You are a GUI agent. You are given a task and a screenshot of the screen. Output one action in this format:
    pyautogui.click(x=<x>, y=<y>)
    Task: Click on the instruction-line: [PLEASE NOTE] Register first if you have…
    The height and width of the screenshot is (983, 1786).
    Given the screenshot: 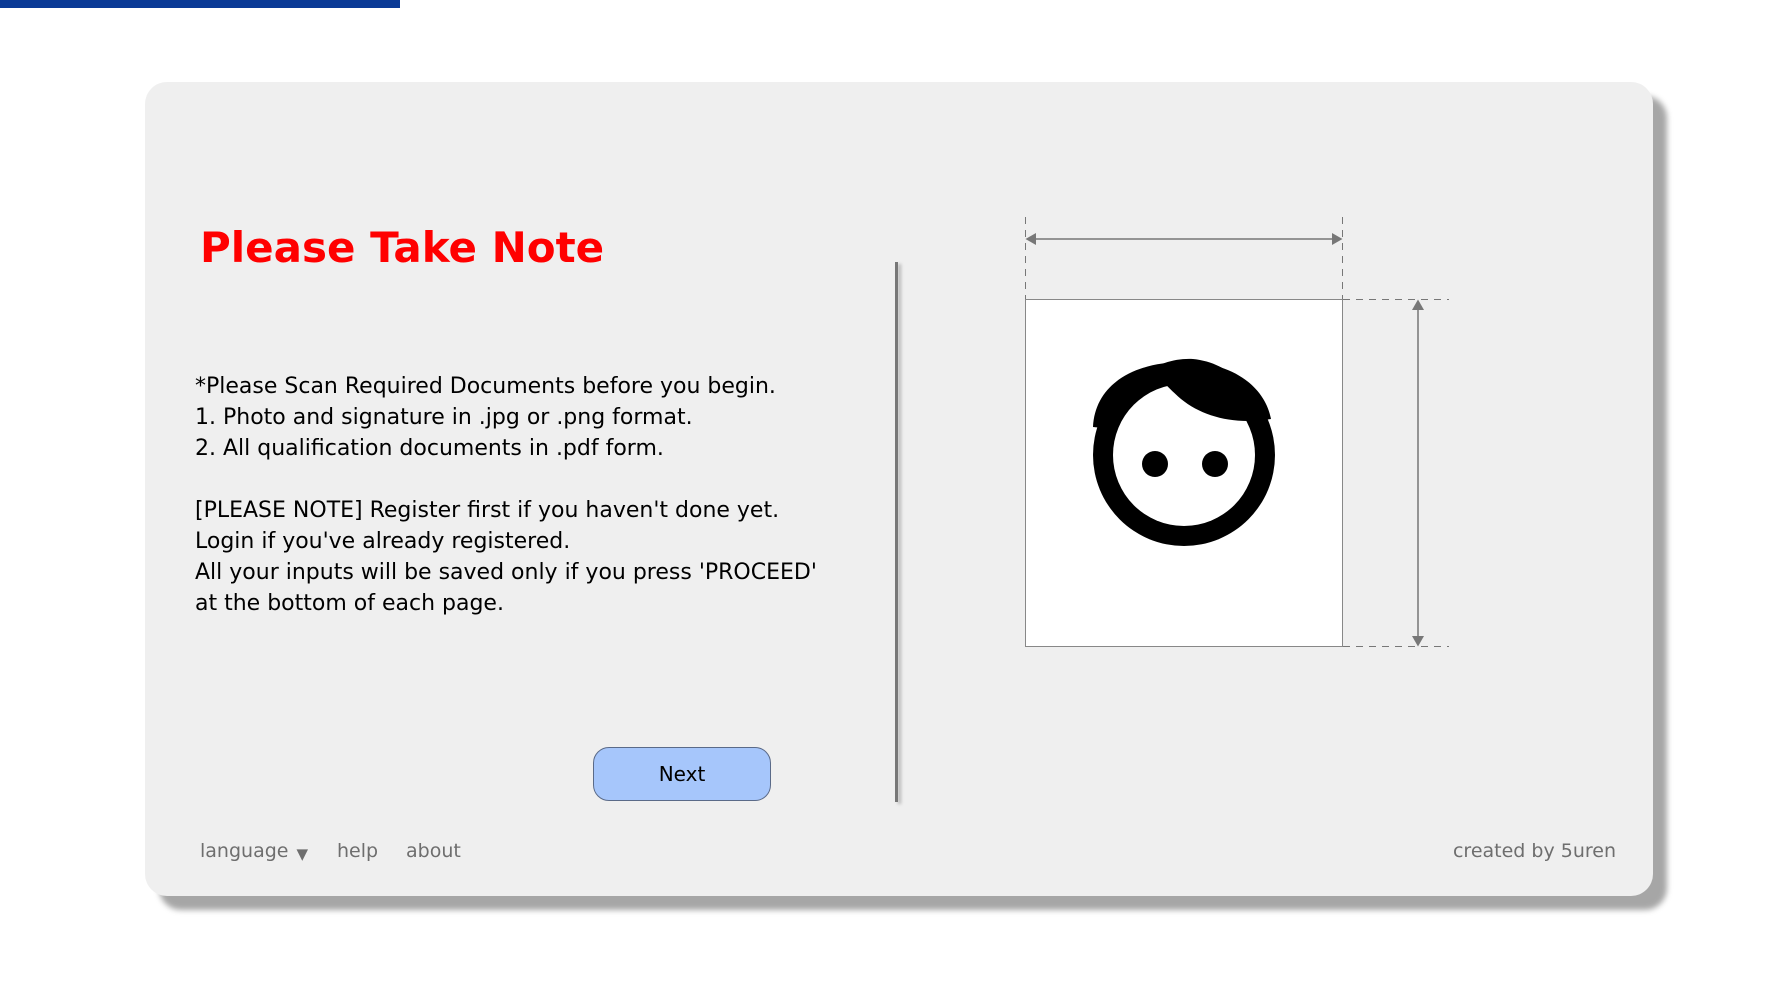 What is the action you would take?
    pyautogui.click(x=487, y=510)
    